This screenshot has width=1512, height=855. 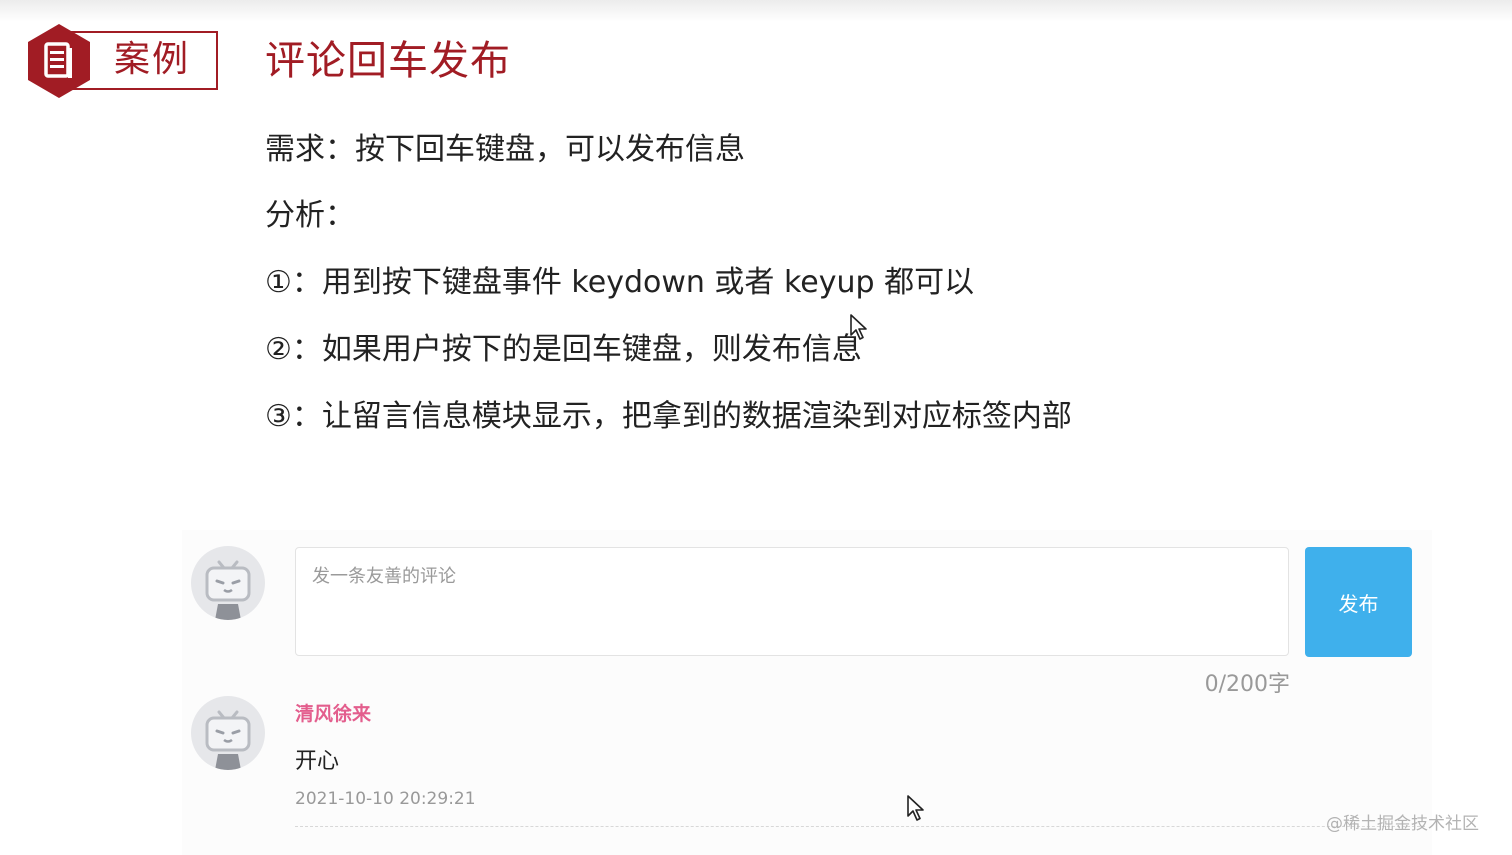 What do you see at coordinates (505, 149) in the screenshot?
I see `requirement-text: 需求：按下回车键盘，可以发布信息` at bounding box center [505, 149].